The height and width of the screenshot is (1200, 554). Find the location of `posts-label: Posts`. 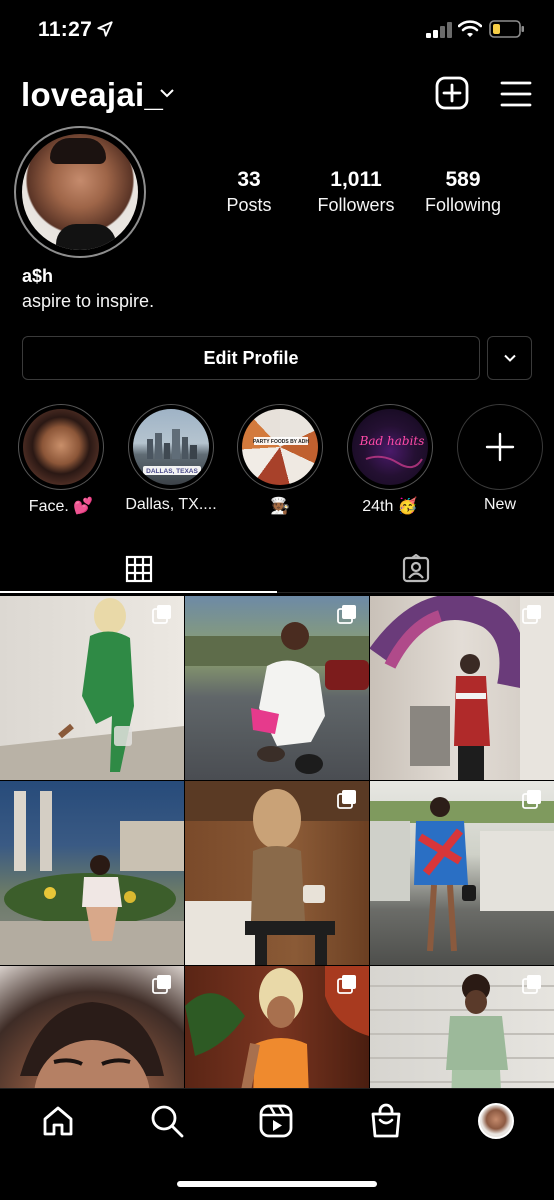

posts-label: Posts is located at coordinates (249, 205).